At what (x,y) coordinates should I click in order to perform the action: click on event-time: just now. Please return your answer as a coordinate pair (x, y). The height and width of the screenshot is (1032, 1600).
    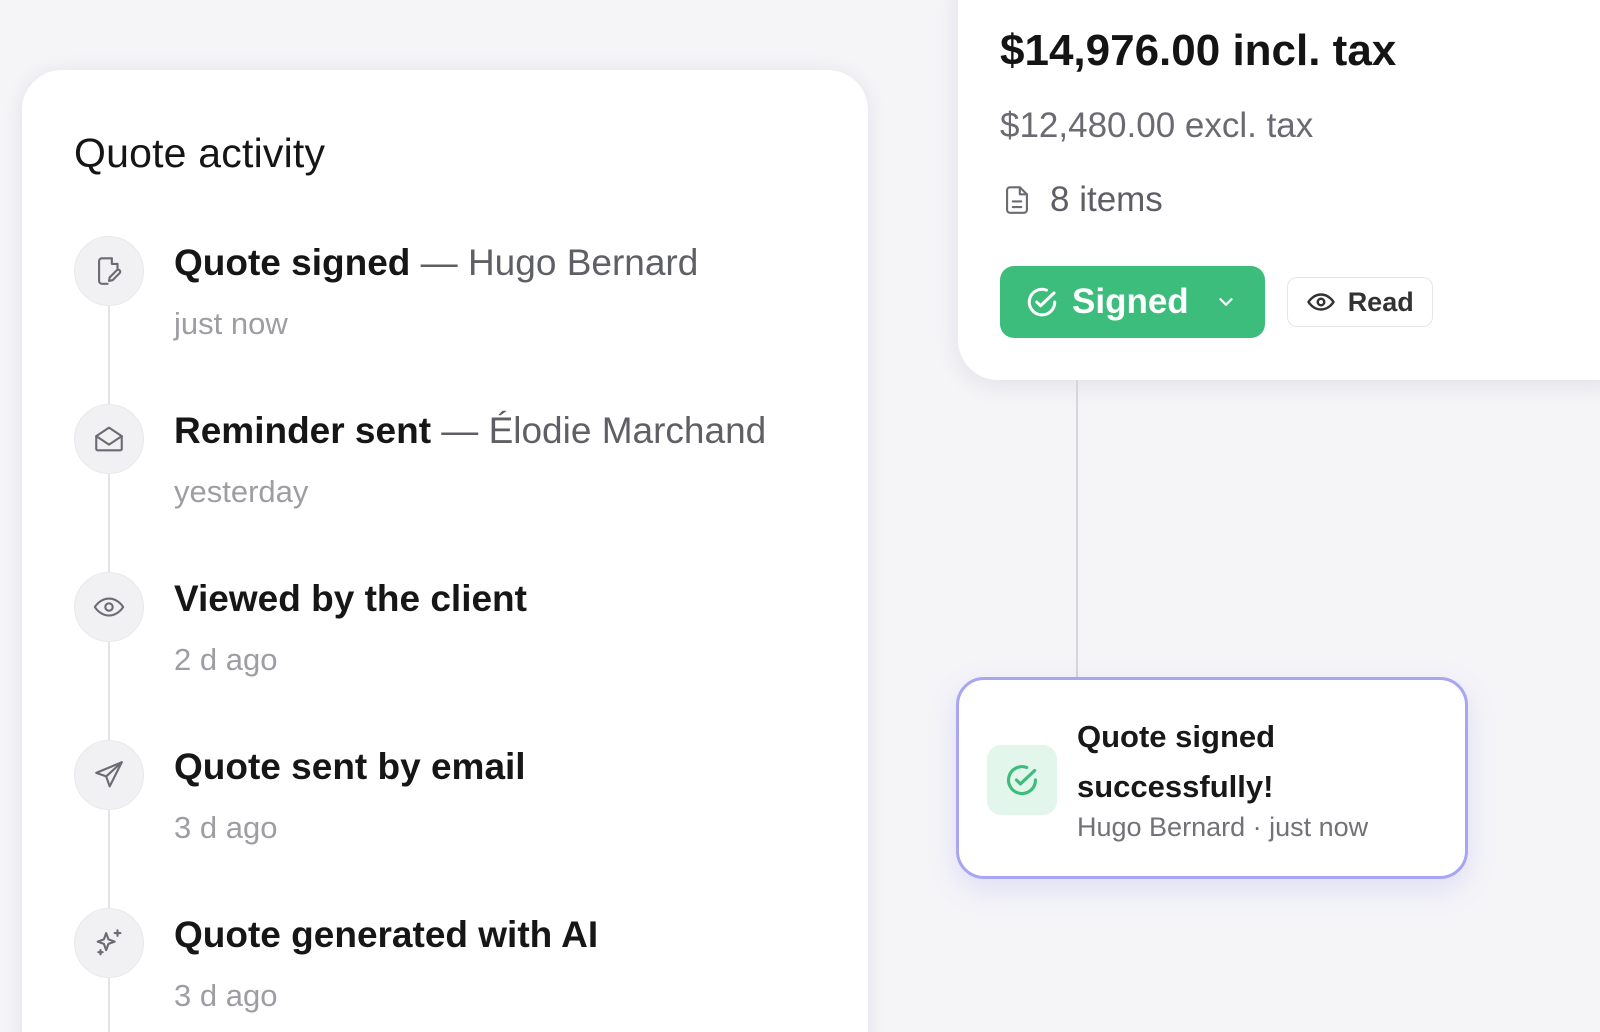
    Looking at the image, I should click on (231, 323).